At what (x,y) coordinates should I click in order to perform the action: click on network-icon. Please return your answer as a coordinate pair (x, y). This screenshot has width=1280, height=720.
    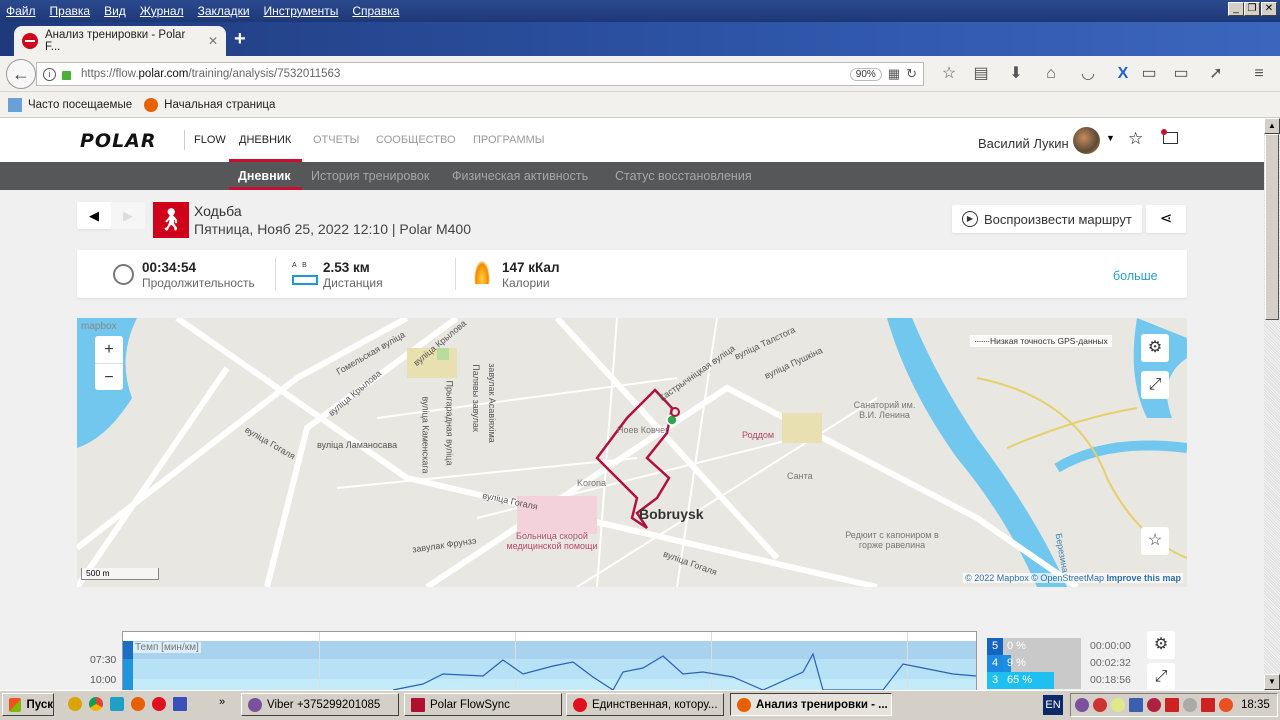
    Looking at the image, I should click on (1136, 705).